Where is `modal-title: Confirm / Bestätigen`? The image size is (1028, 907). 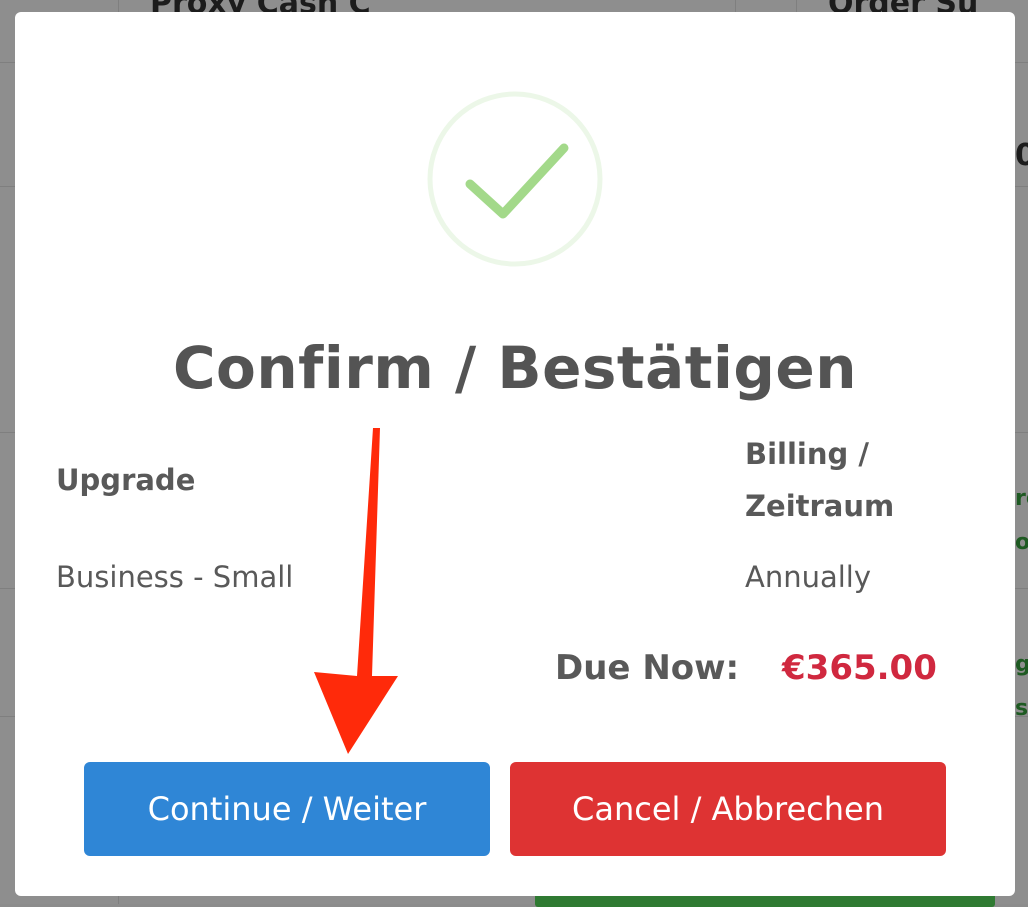 modal-title: Confirm / Bestätigen is located at coordinates (515, 368).